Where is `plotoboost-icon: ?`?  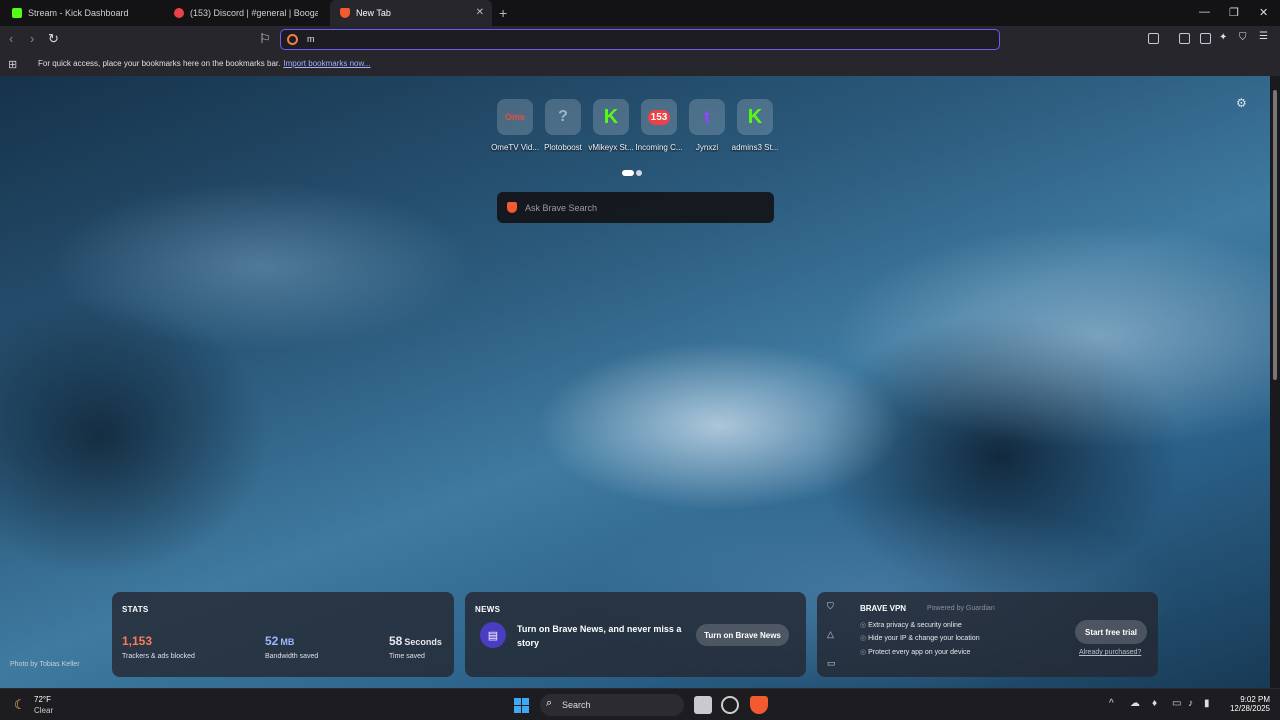
plotoboost-icon: ? is located at coordinates (563, 116).